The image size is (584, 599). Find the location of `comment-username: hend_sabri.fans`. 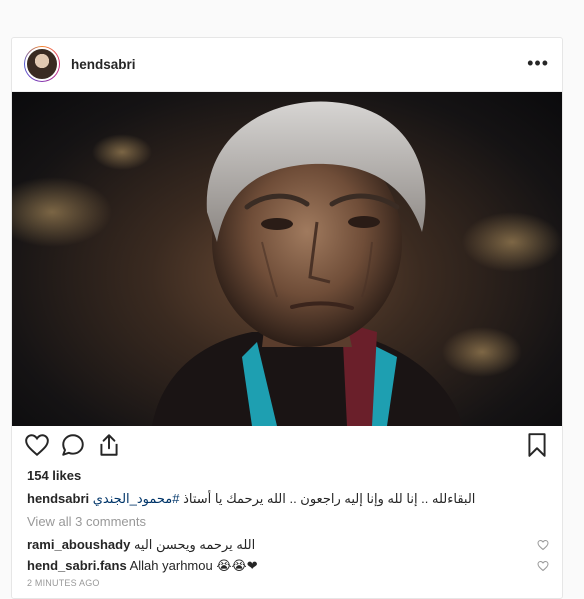

comment-username: hend_sabri.fans is located at coordinates (77, 565).